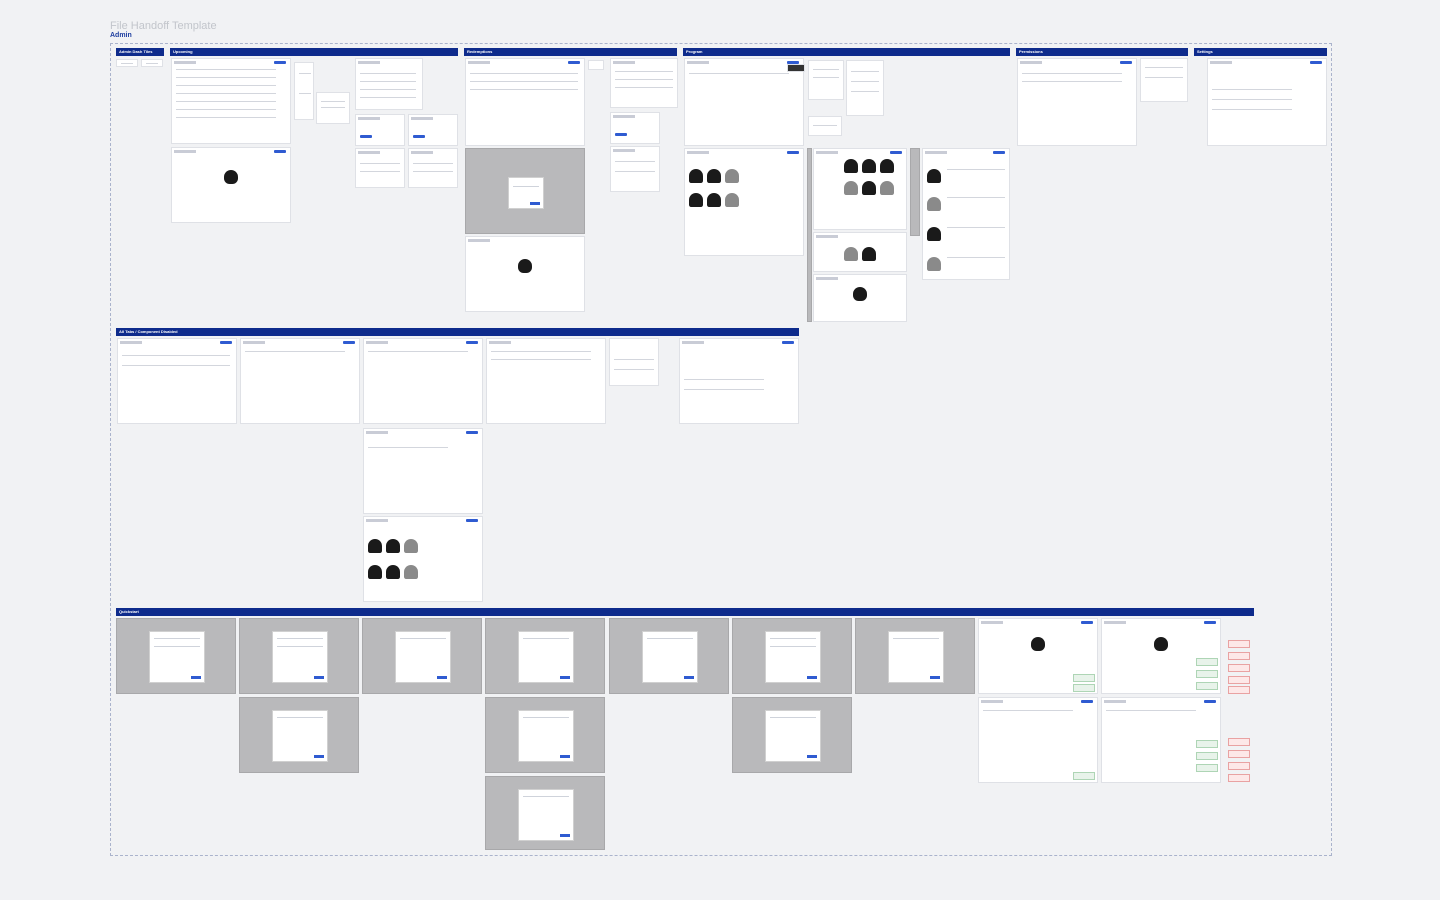 This screenshot has height=900, width=1440. What do you see at coordinates (525, 191) in the screenshot?
I see `modal-frame` at bounding box center [525, 191].